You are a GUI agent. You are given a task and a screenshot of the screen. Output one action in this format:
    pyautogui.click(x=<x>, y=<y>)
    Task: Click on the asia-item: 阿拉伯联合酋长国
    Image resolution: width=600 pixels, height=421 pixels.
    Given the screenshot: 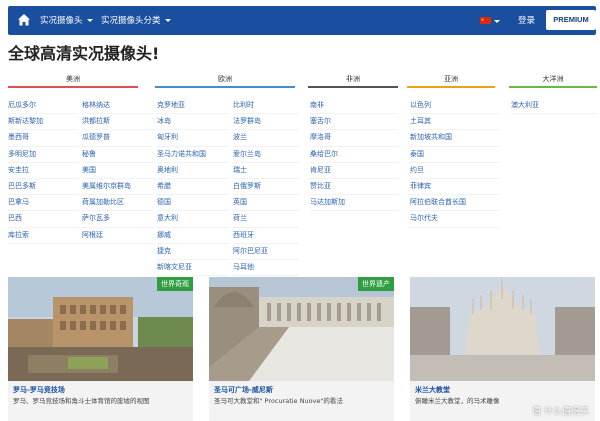 What is the action you would take?
    pyautogui.click(x=455, y=203)
    